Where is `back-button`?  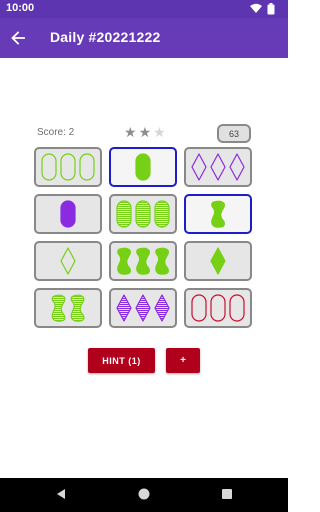 back-button is located at coordinates (18, 38).